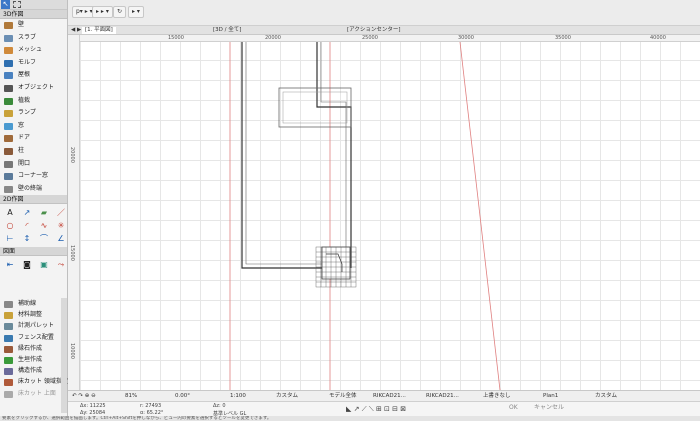 The image size is (700, 421). What do you see at coordinates (64, 355) in the screenshot?
I see `scrollbar` at bounding box center [64, 355].